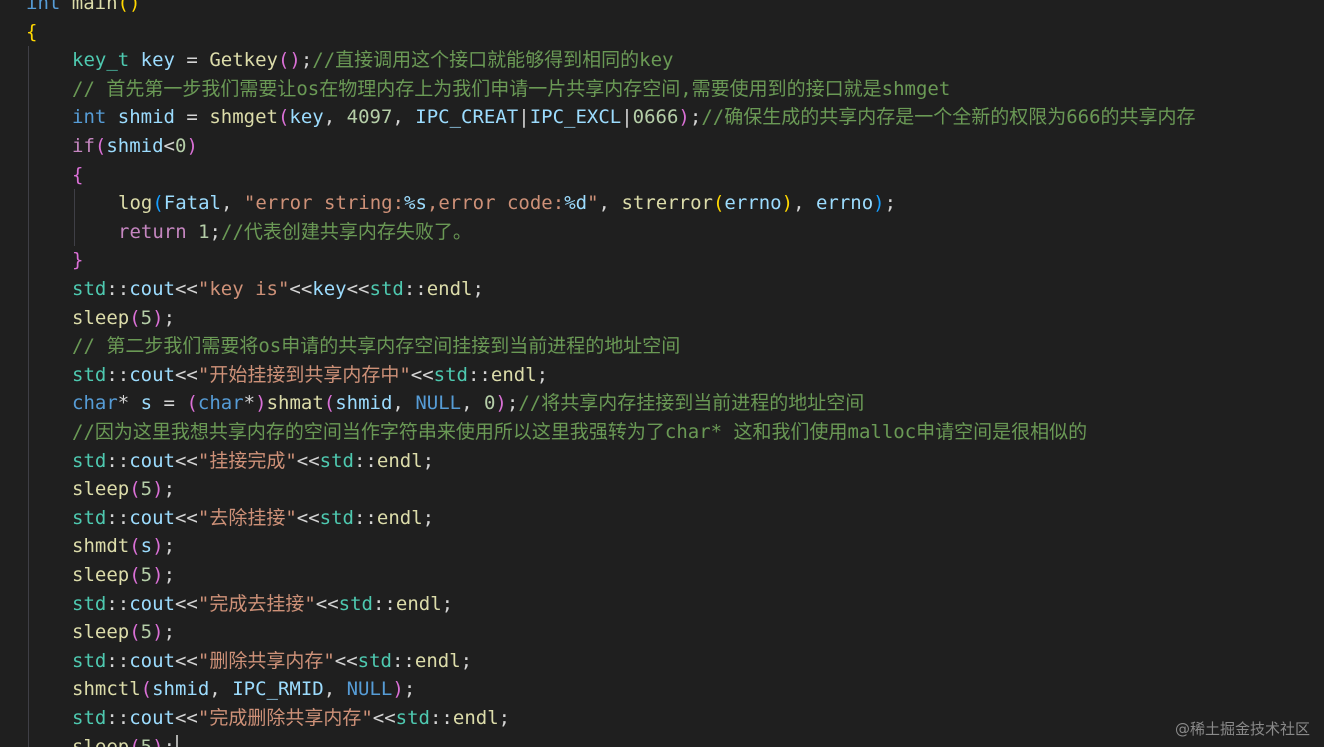 The width and height of the screenshot is (1324, 747). I want to click on code-line: std::cout<<"挂接完成"<<std::endl;, so click(253, 461).